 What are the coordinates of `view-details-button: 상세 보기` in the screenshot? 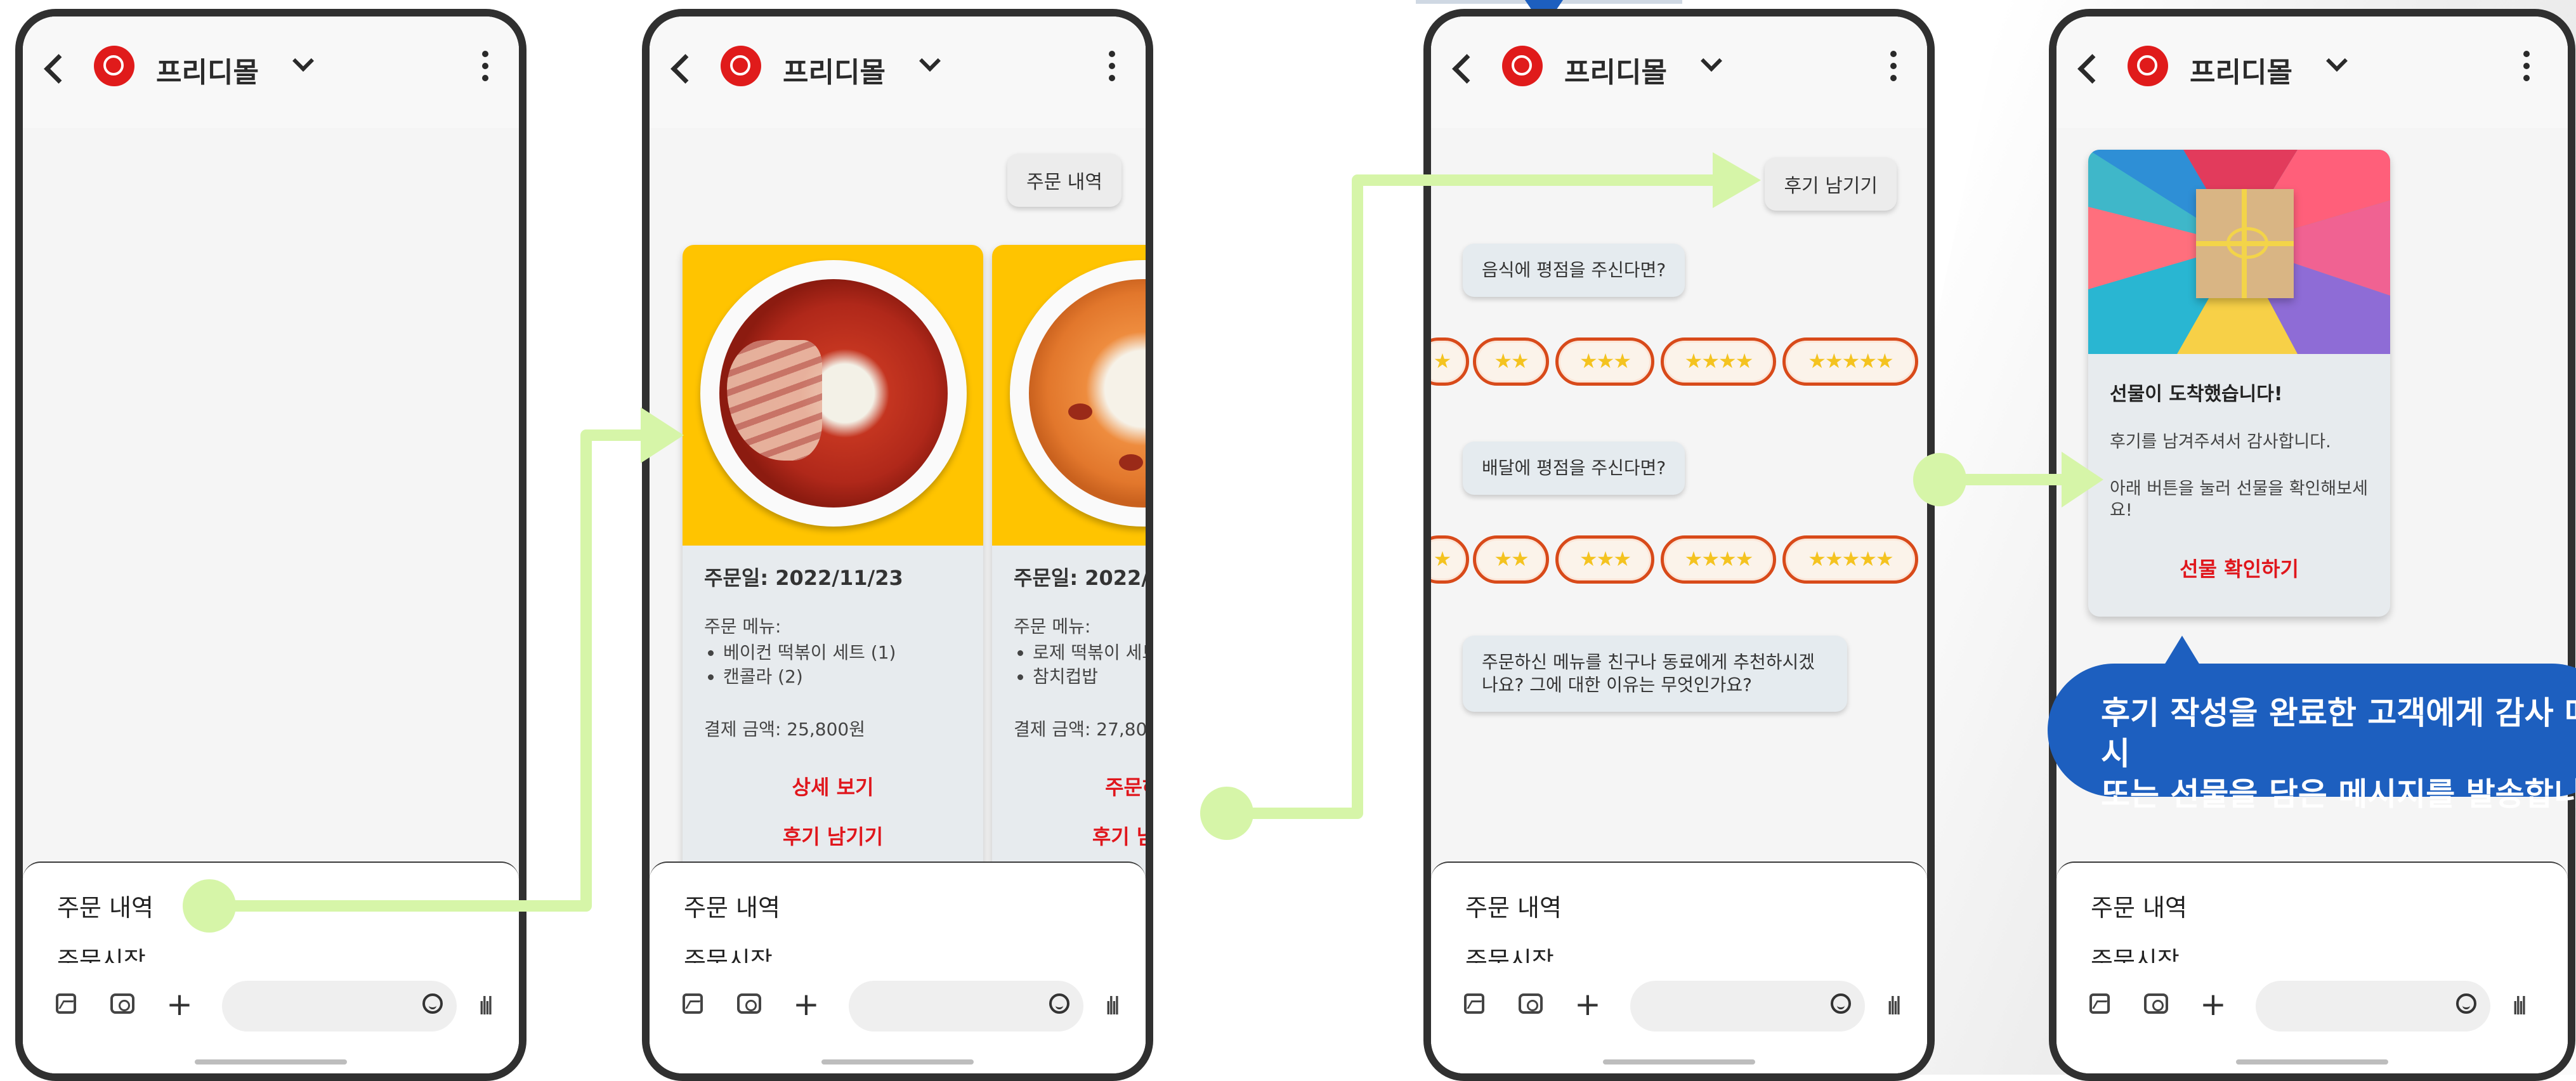 It's located at (833, 786).